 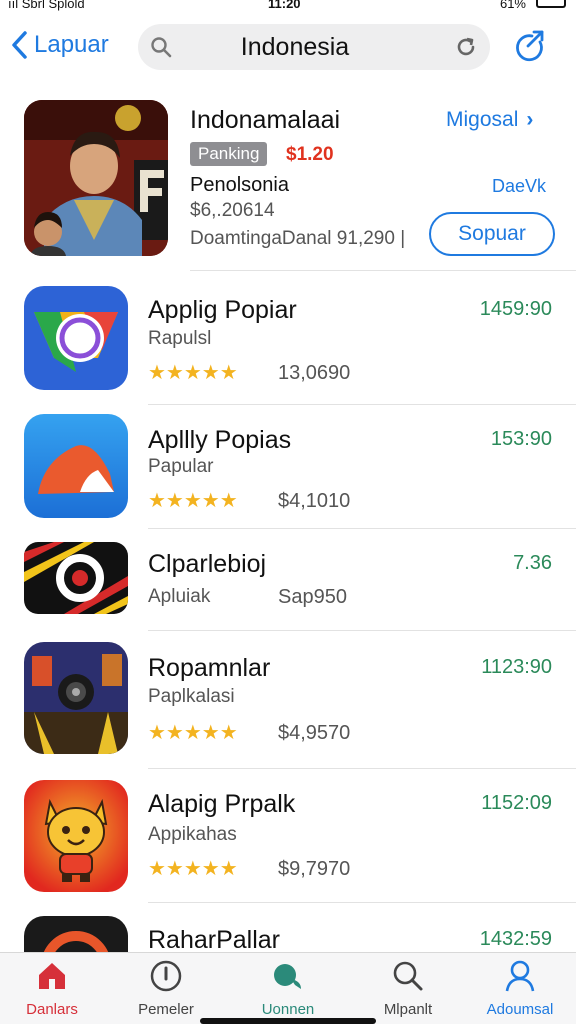 What do you see at coordinates (222, 310) in the screenshot?
I see `app-name: Applig Popiar` at bounding box center [222, 310].